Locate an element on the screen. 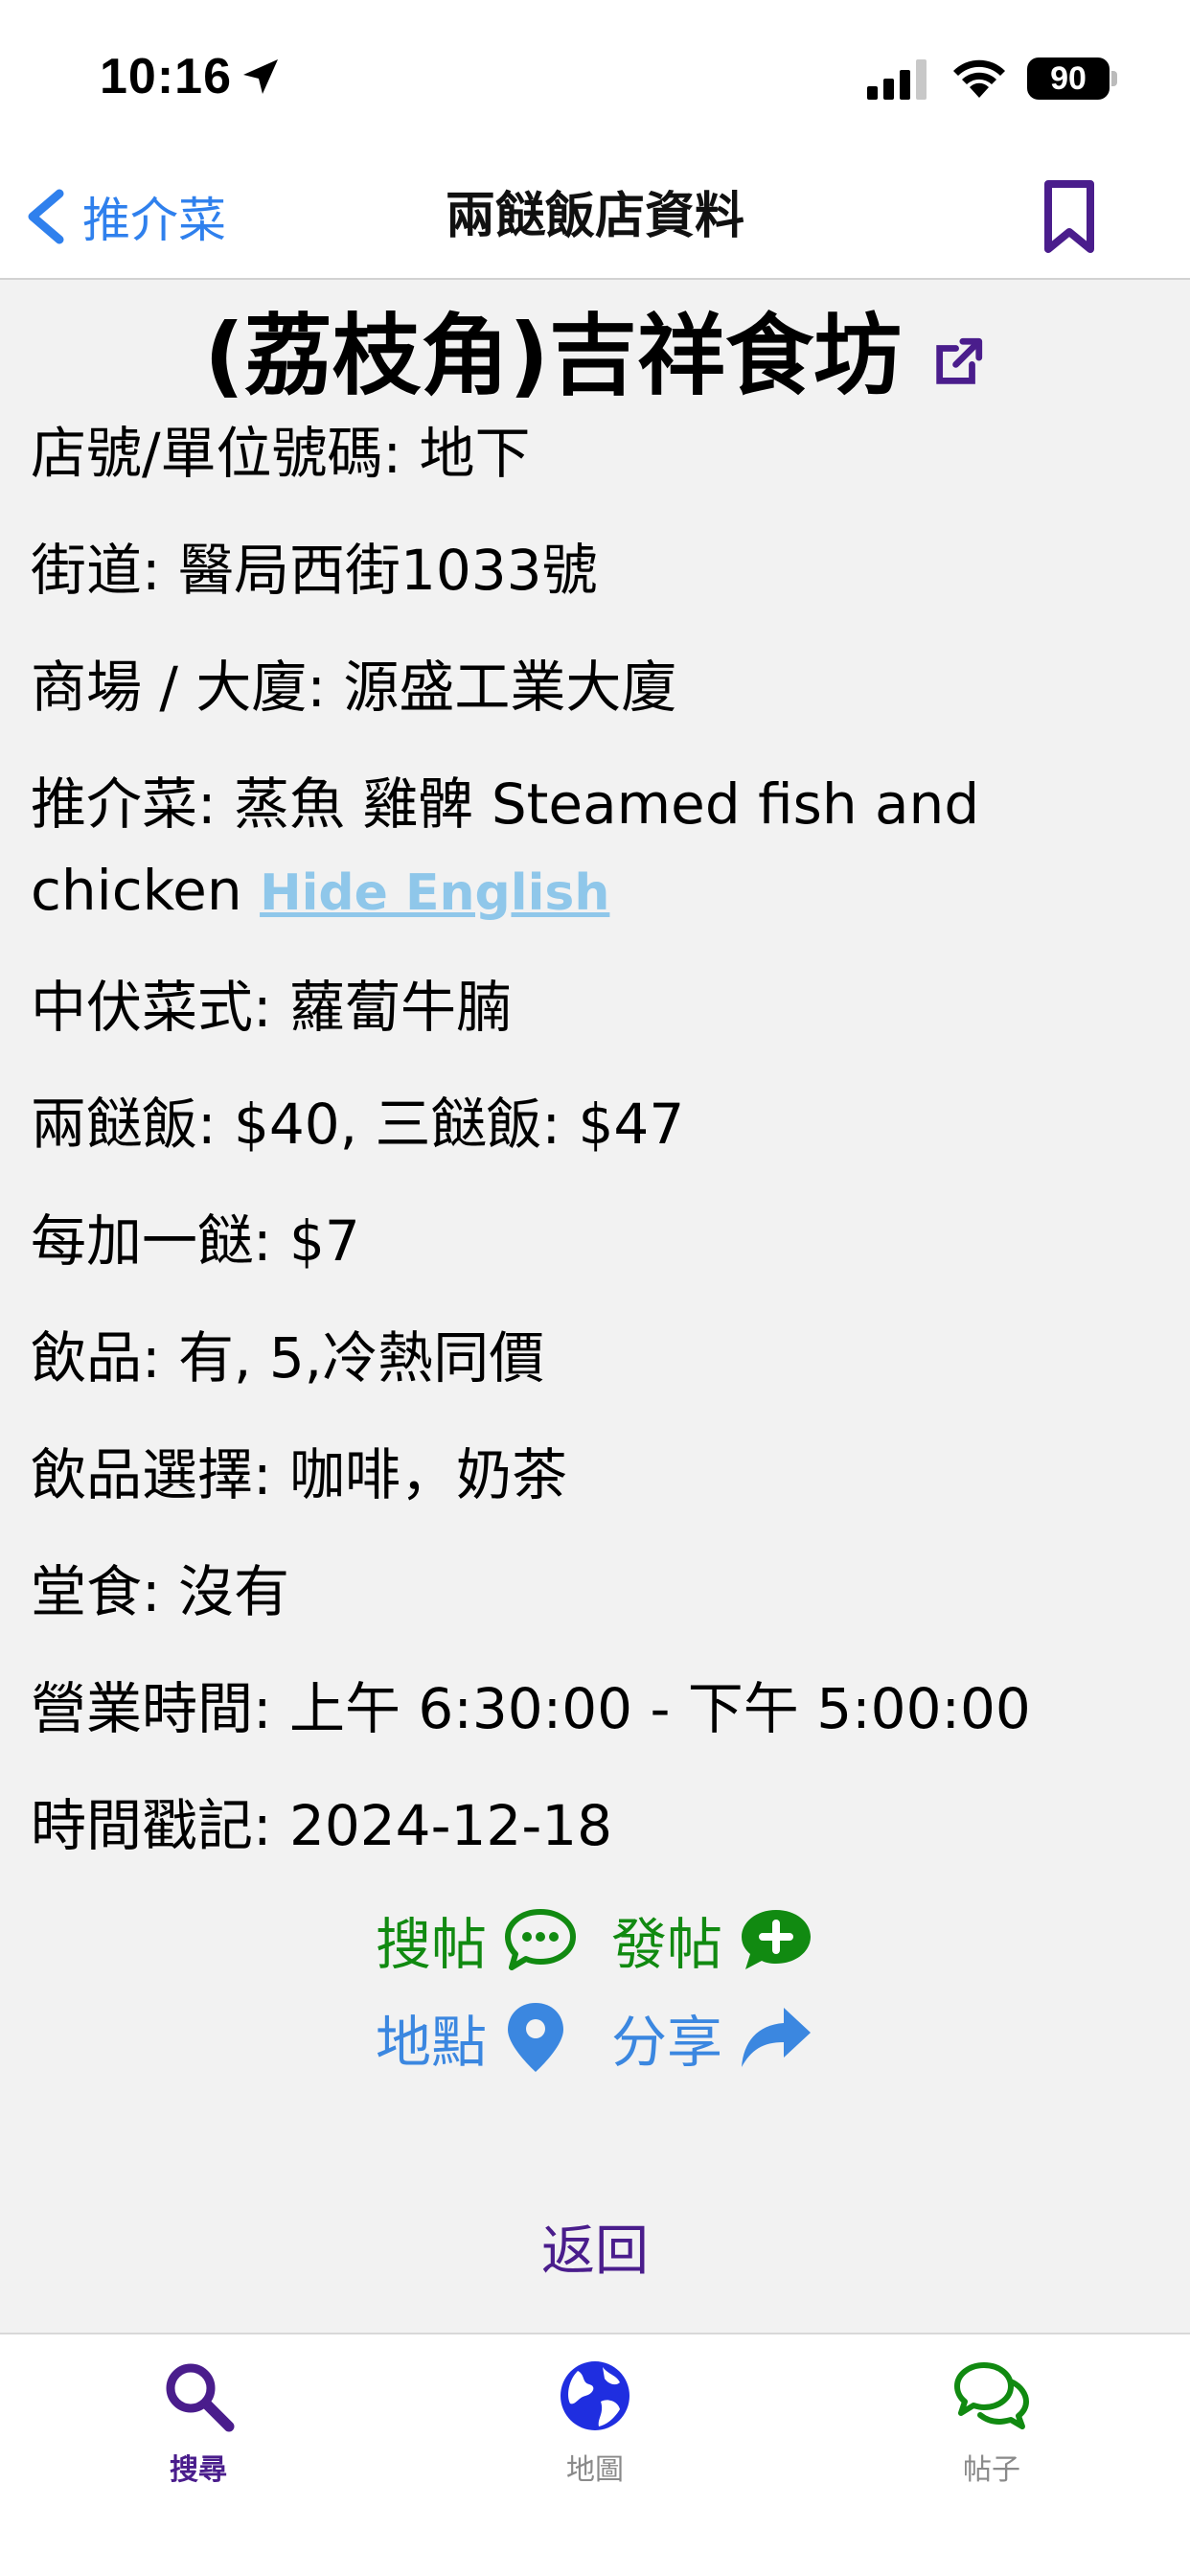 The width and height of the screenshot is (1190, 2576). share-button: 分享 is located at coordinates (713, 2037).